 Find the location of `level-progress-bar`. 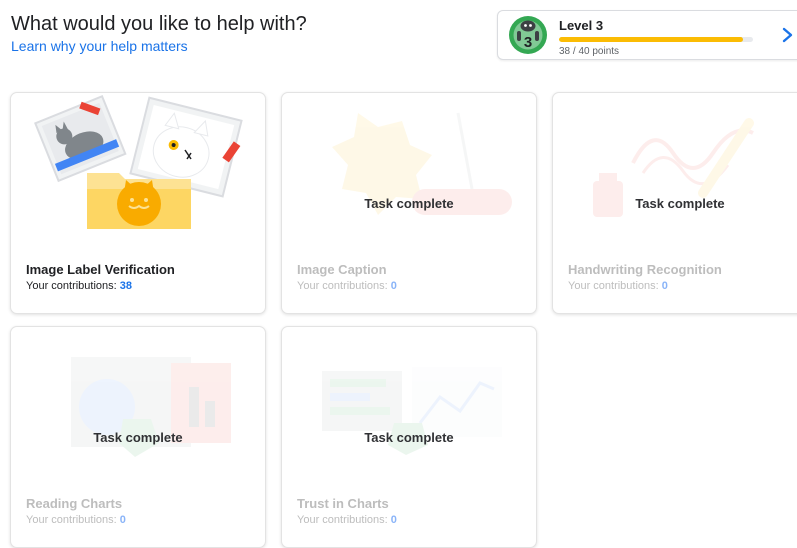

level-progress-bar is located at coordinates (656, 39).